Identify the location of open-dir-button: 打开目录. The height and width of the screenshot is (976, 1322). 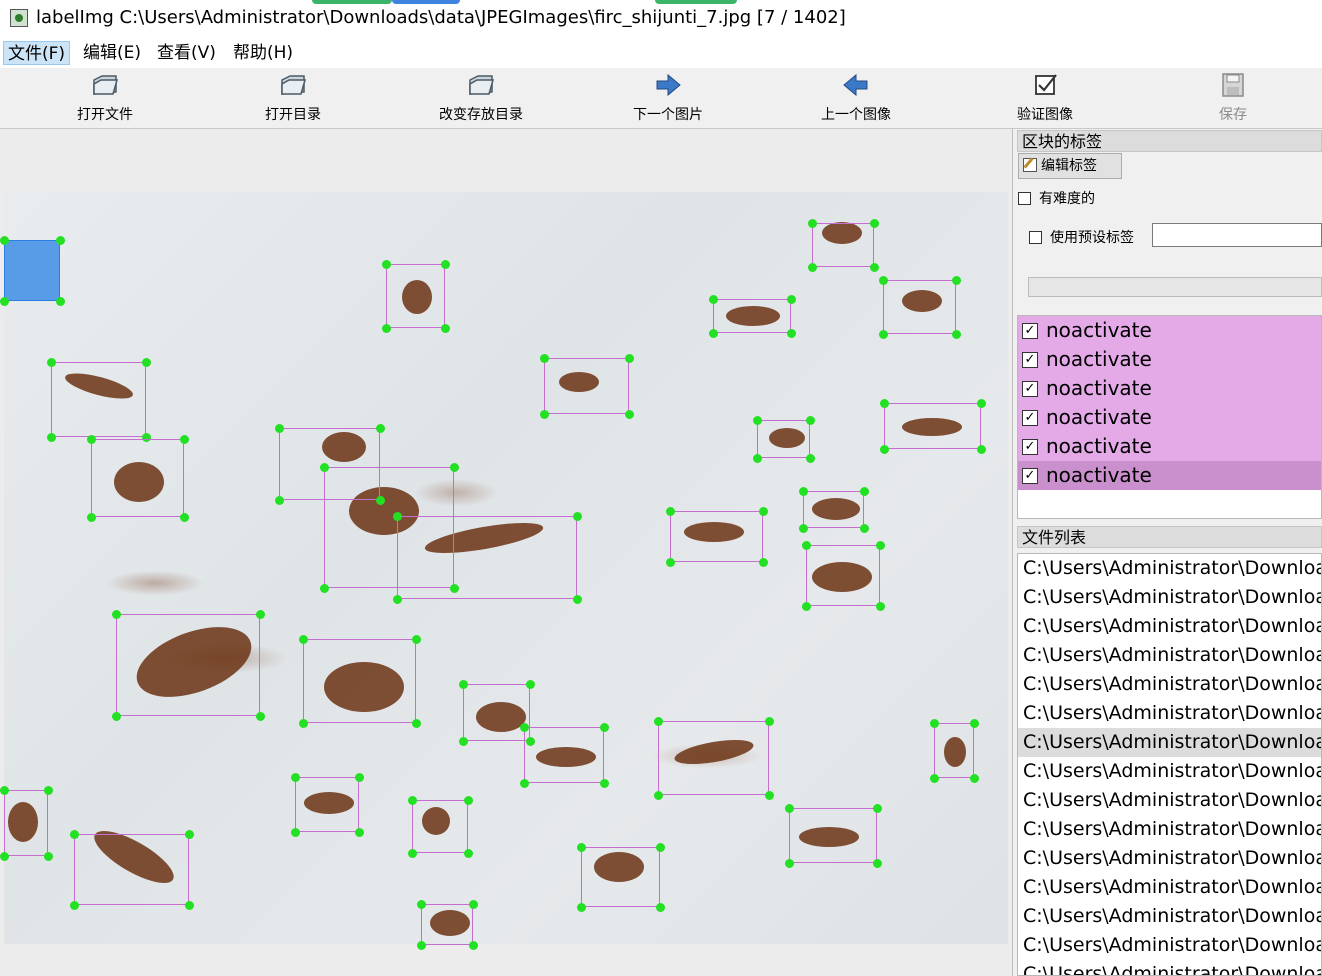
(293, 98).